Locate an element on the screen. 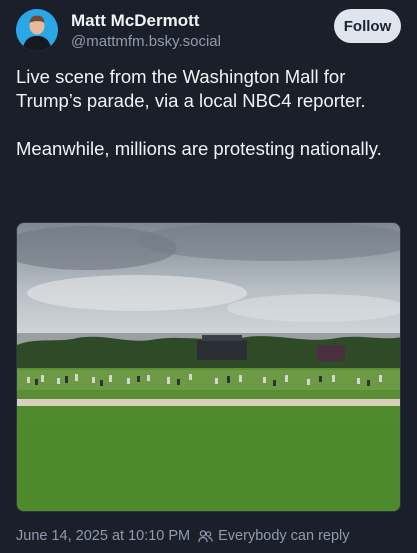  people-icon is located at coordinates (205, 535).